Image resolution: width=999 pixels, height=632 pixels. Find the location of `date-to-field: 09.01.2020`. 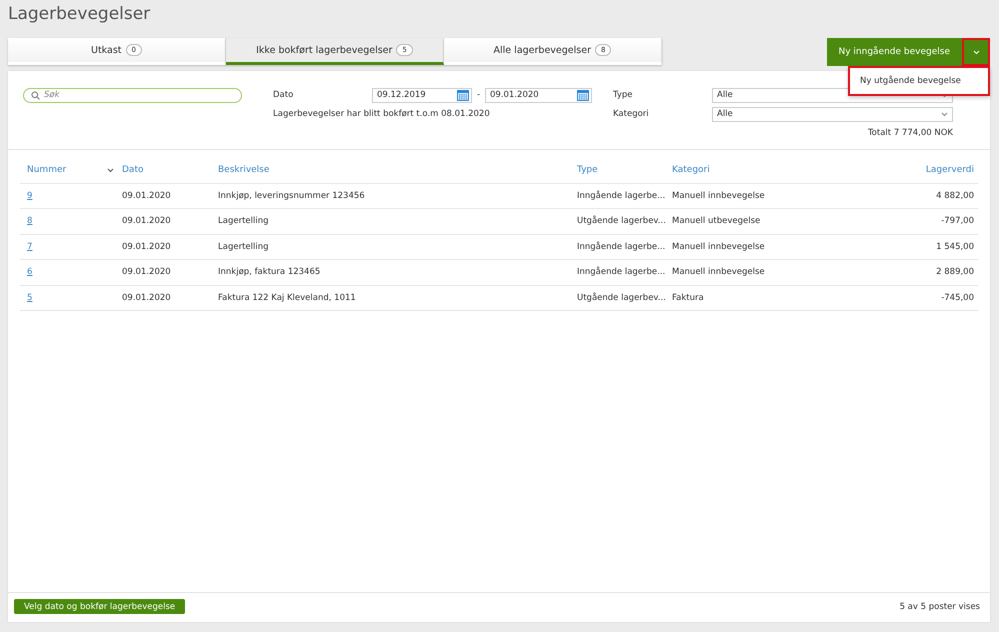

date-to-field: 09.01.2020 is located at coordinates (538, 95).